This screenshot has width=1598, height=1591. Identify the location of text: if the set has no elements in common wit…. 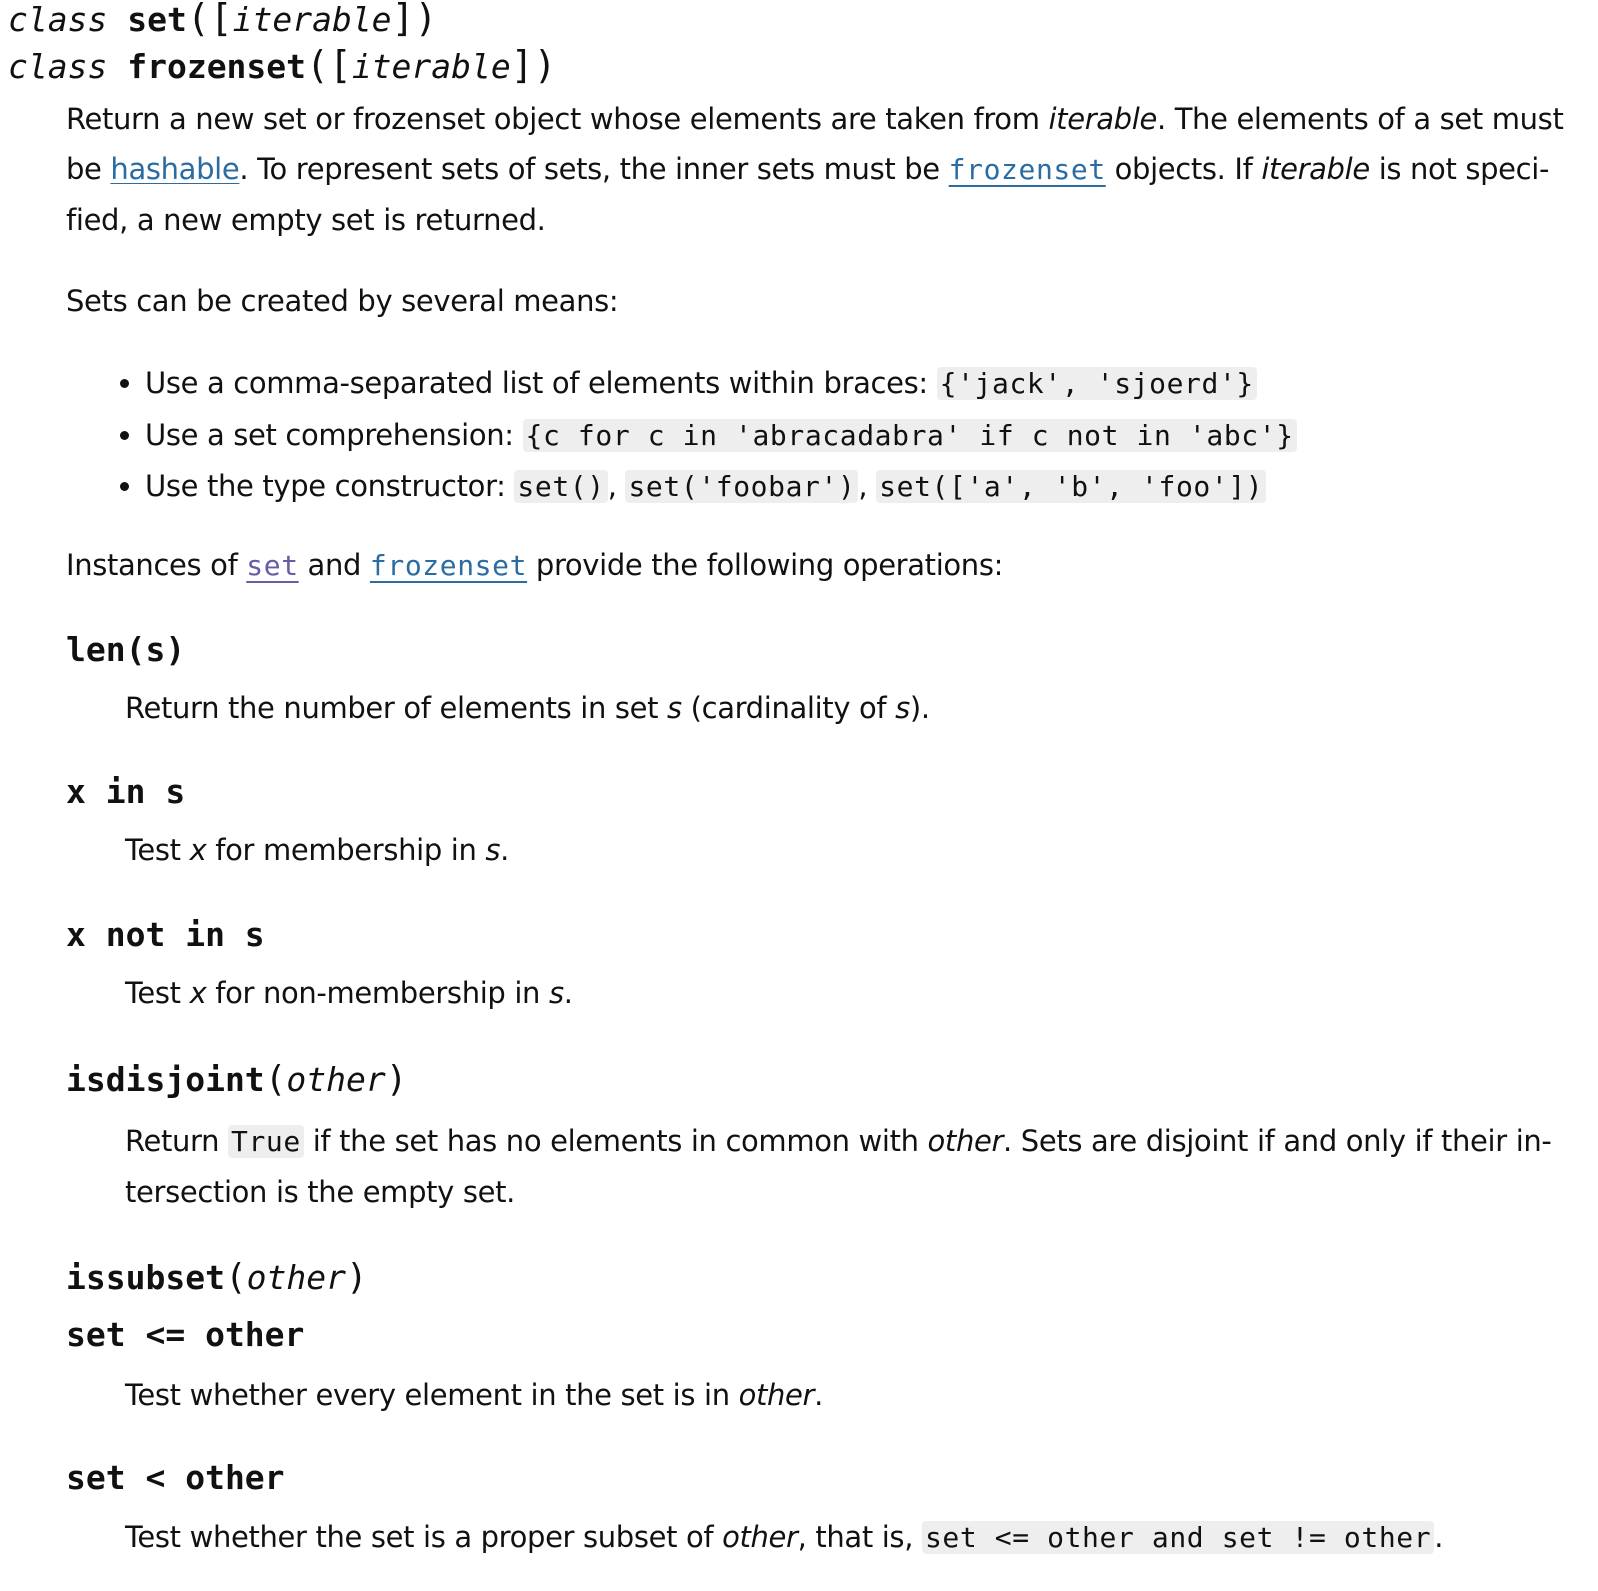
(615, 1141).